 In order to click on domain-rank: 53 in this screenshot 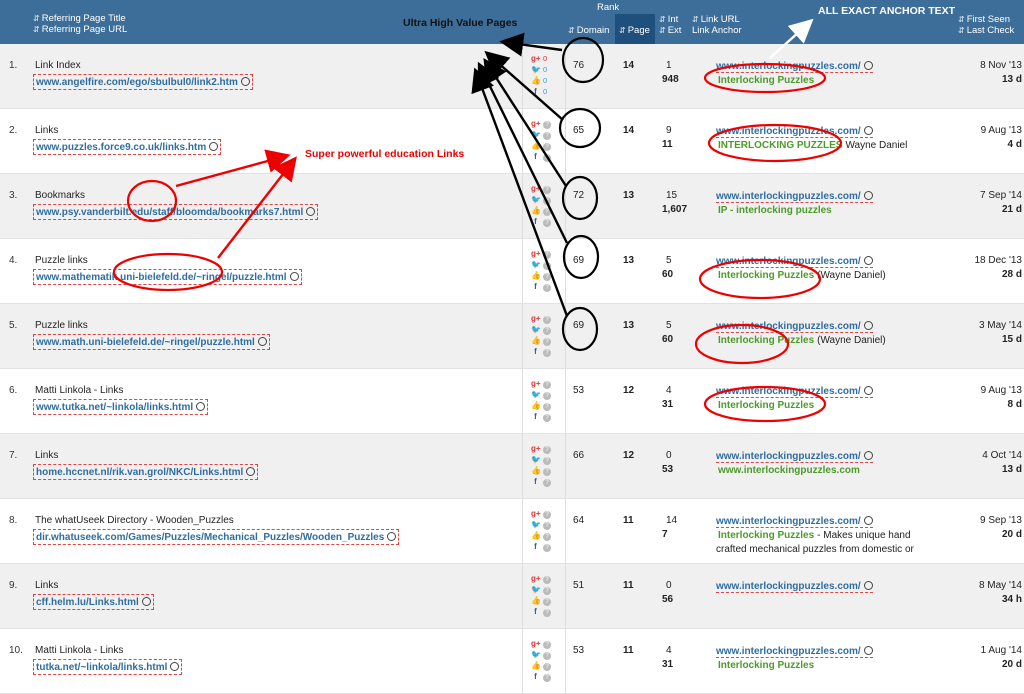, I will do `click(579, 650)`.